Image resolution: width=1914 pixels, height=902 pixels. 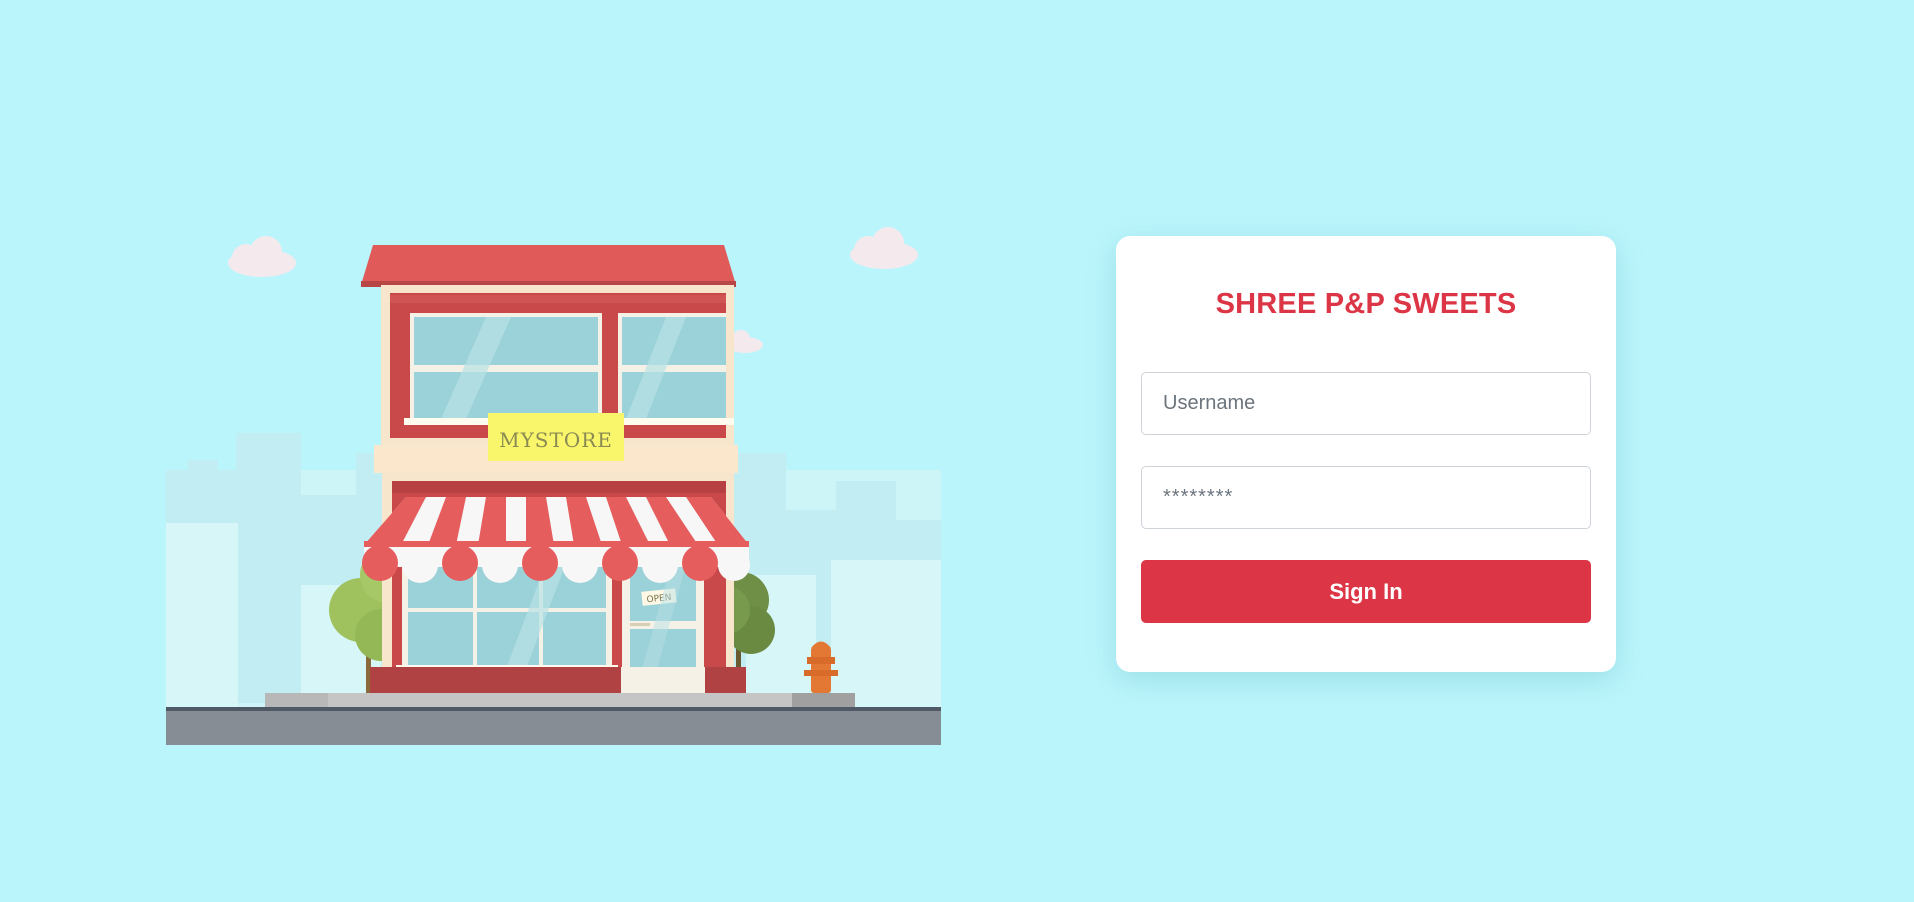 I want to click on sign-in-button: Sign In, so click(x=1366, y=591).